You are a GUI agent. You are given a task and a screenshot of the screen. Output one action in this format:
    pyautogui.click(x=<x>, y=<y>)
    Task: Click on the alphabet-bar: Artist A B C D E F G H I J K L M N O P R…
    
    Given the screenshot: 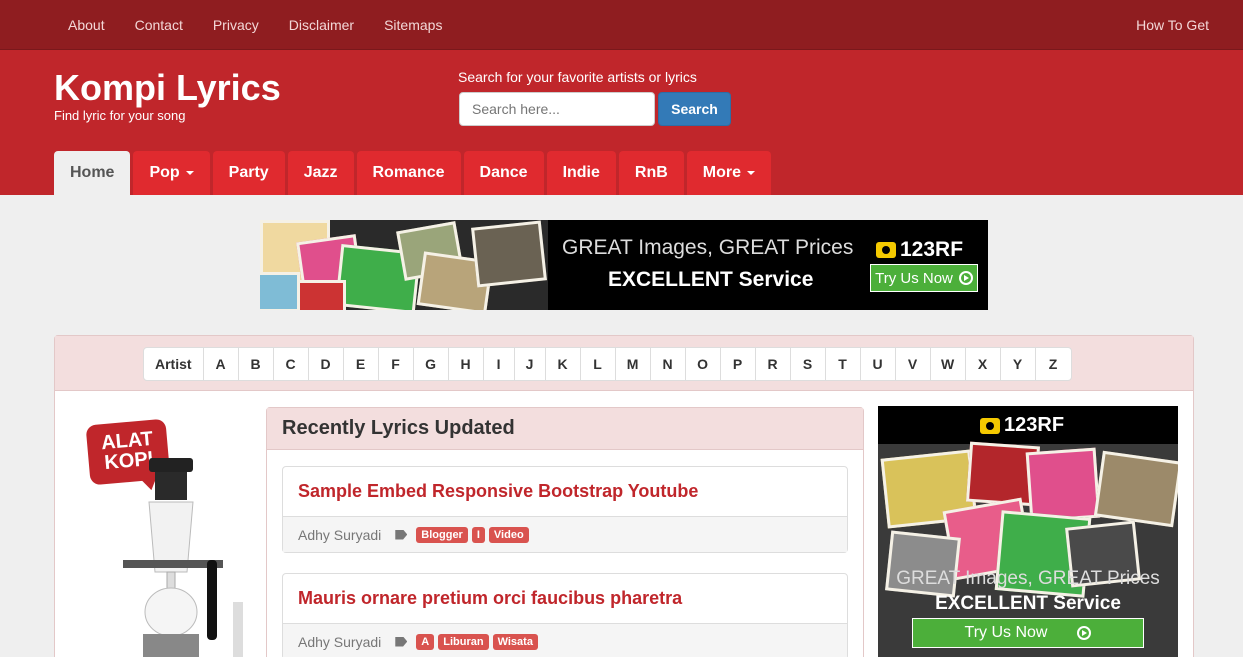 What is the action you would take?
    pyautogui.click(x=624, y=363)
    